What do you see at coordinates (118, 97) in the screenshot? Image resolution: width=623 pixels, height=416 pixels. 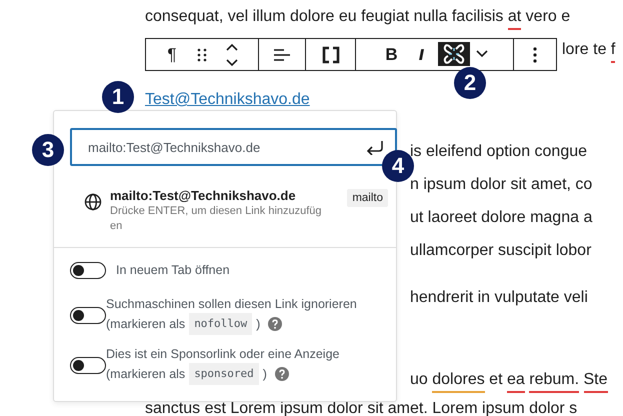 I see `number-badge: 1` at bounding box center [118, 97].